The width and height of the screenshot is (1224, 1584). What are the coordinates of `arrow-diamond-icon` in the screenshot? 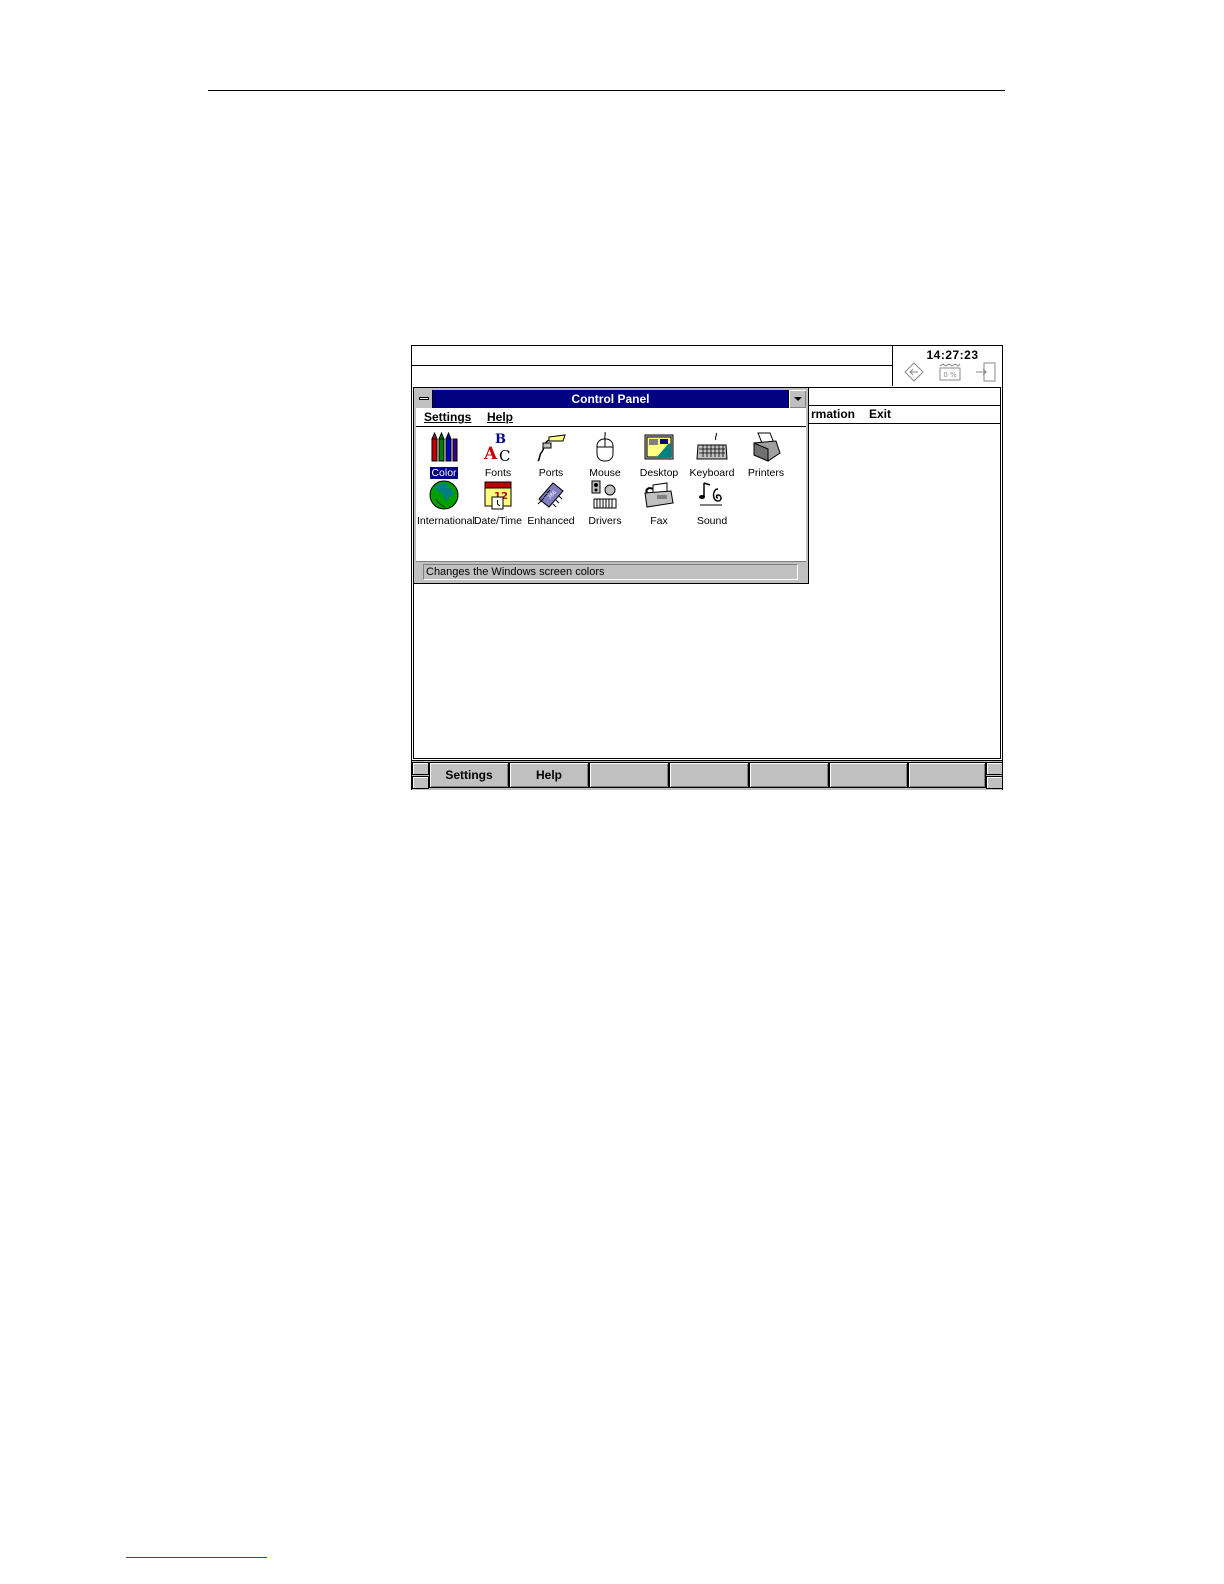 It's located at (914, 372).